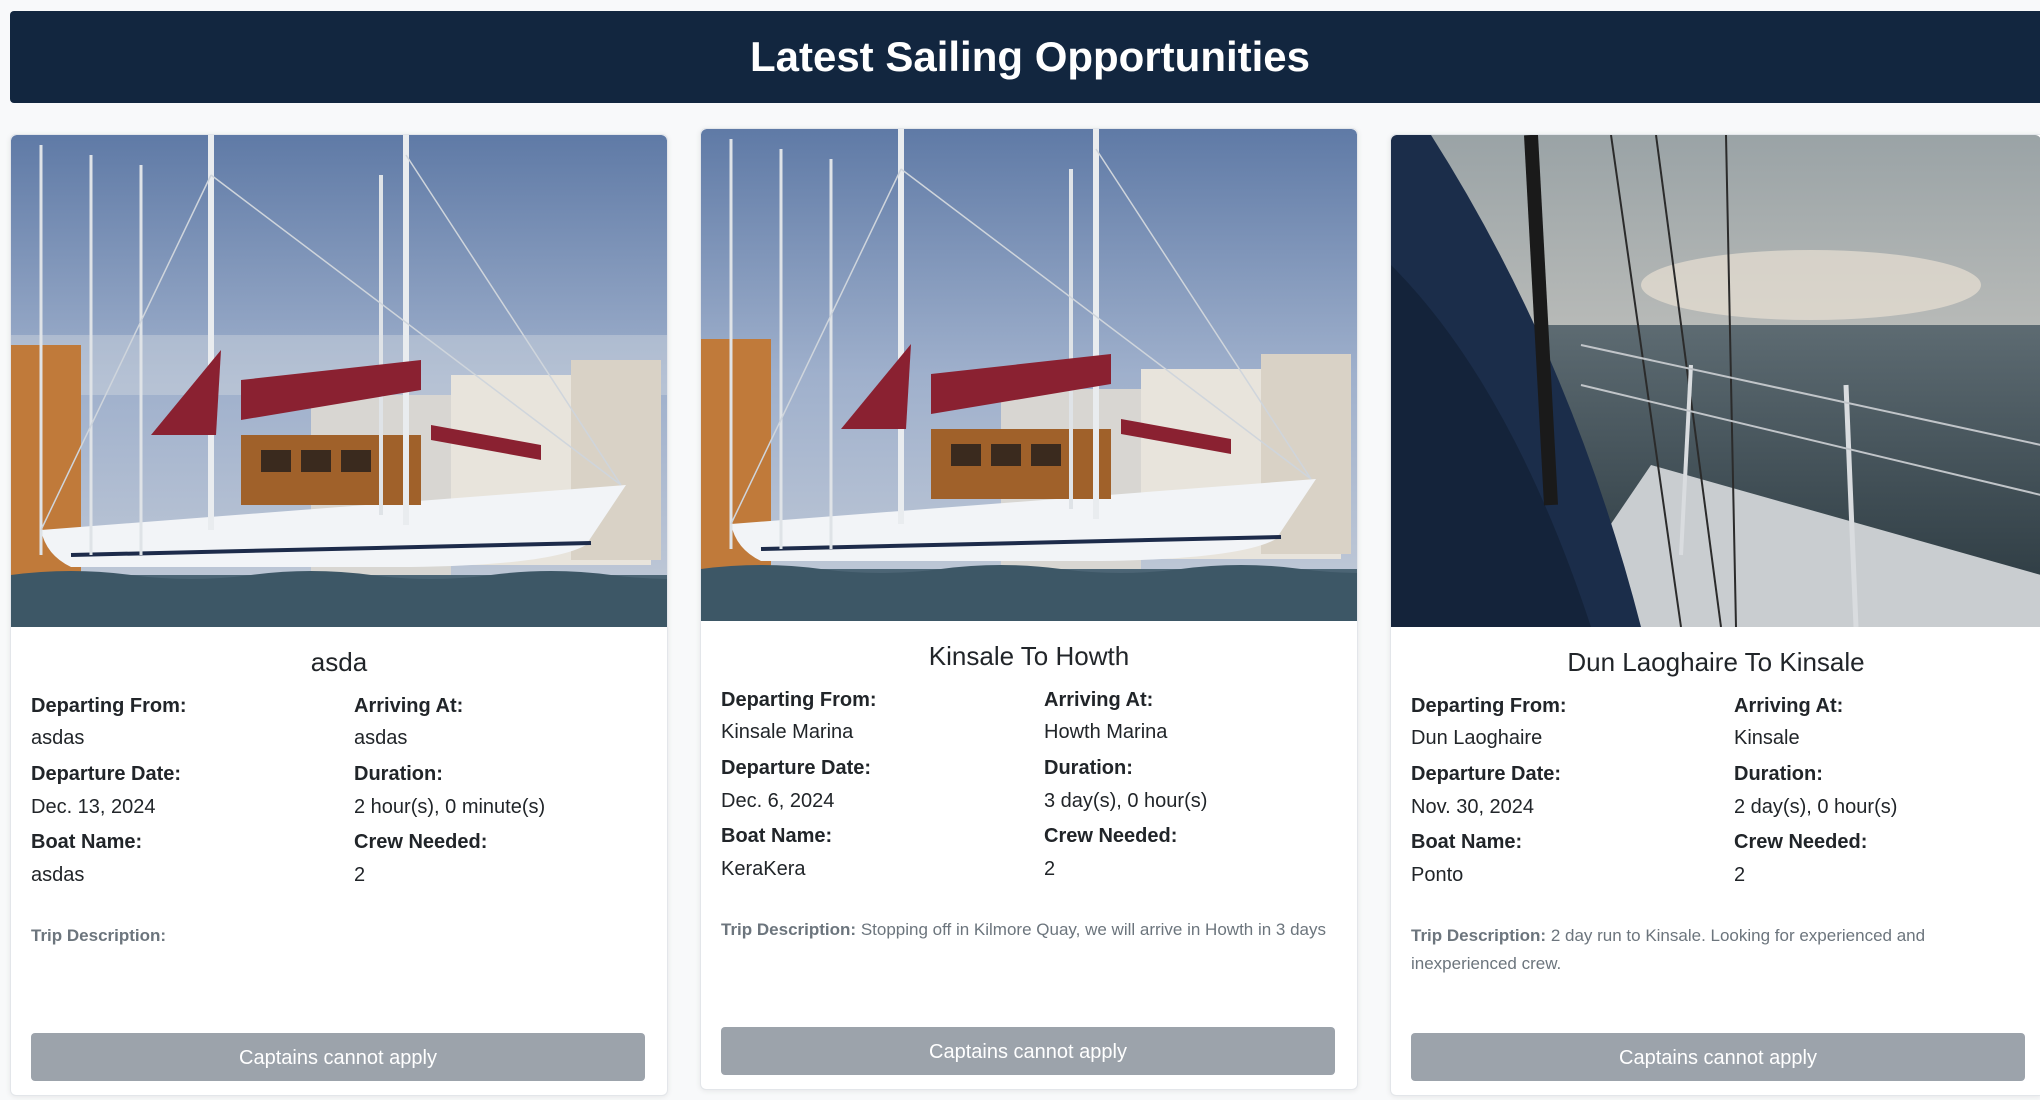  I want to click on departing-from-value: Kinsale Marina, so click(787, 732).